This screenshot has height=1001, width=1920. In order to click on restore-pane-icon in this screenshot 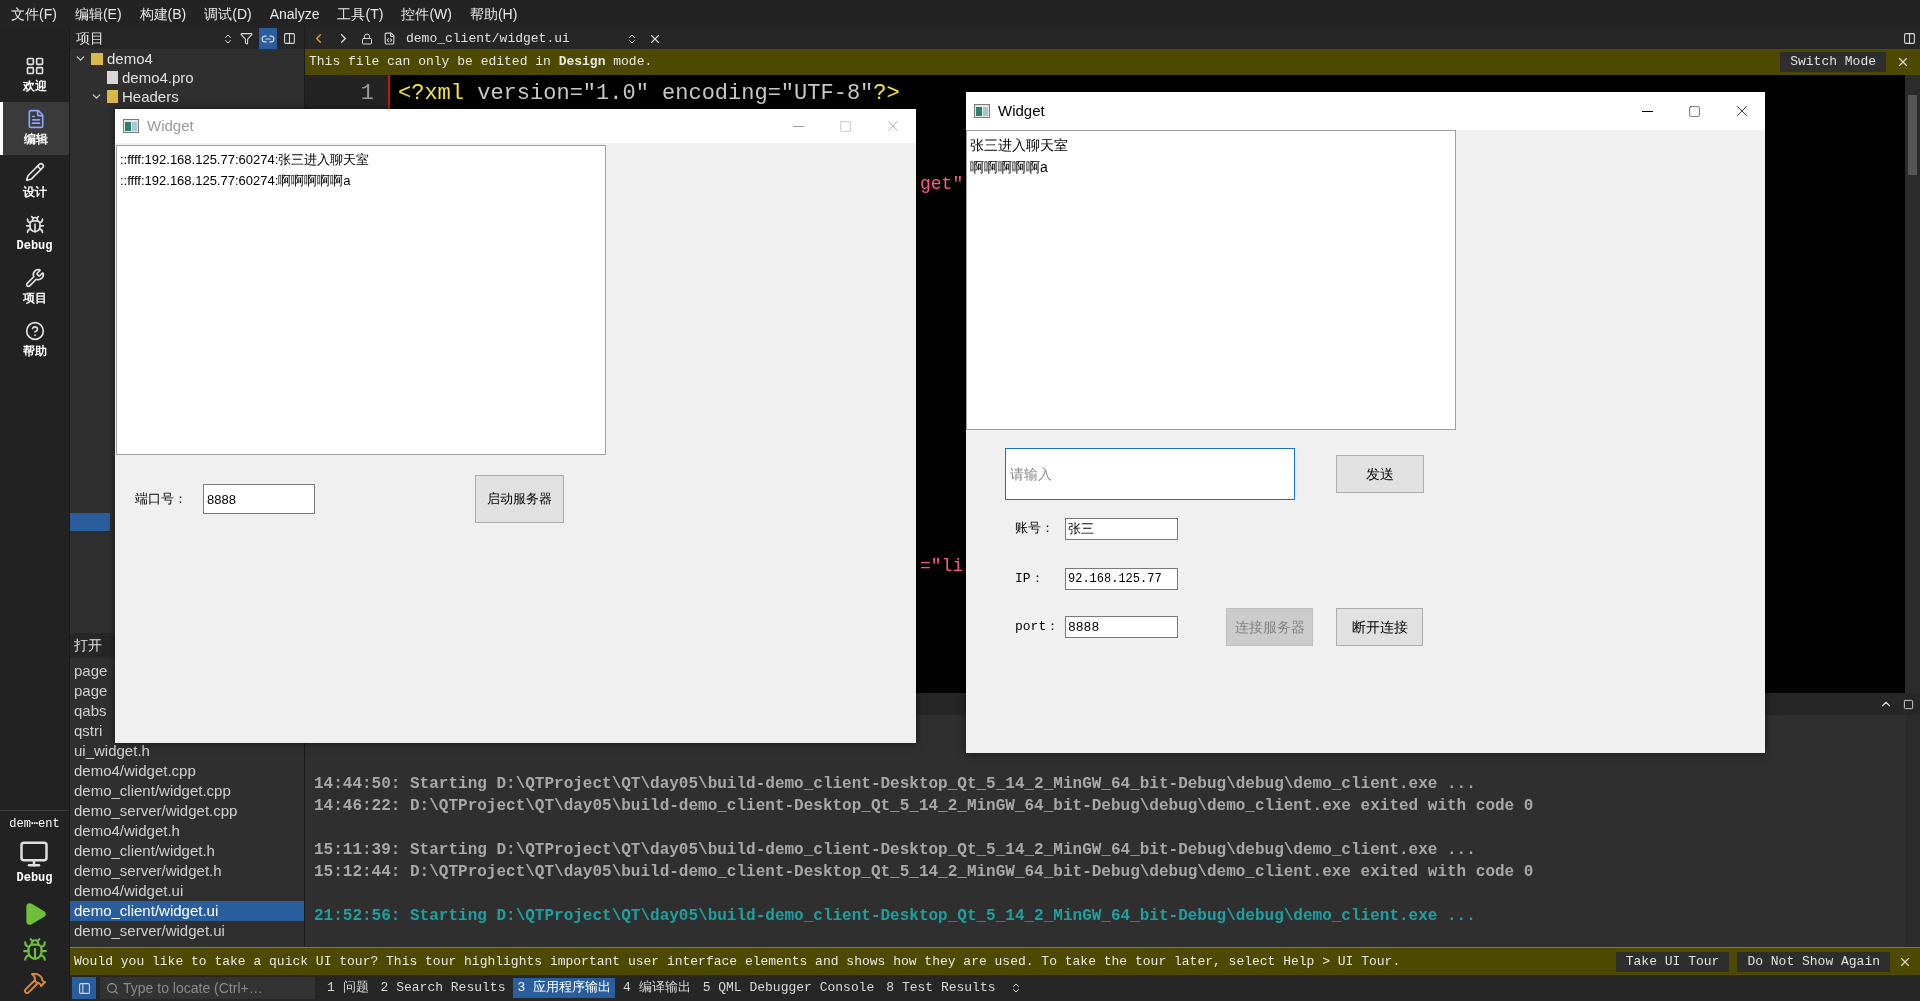, I will do `click(1908, 704)`.